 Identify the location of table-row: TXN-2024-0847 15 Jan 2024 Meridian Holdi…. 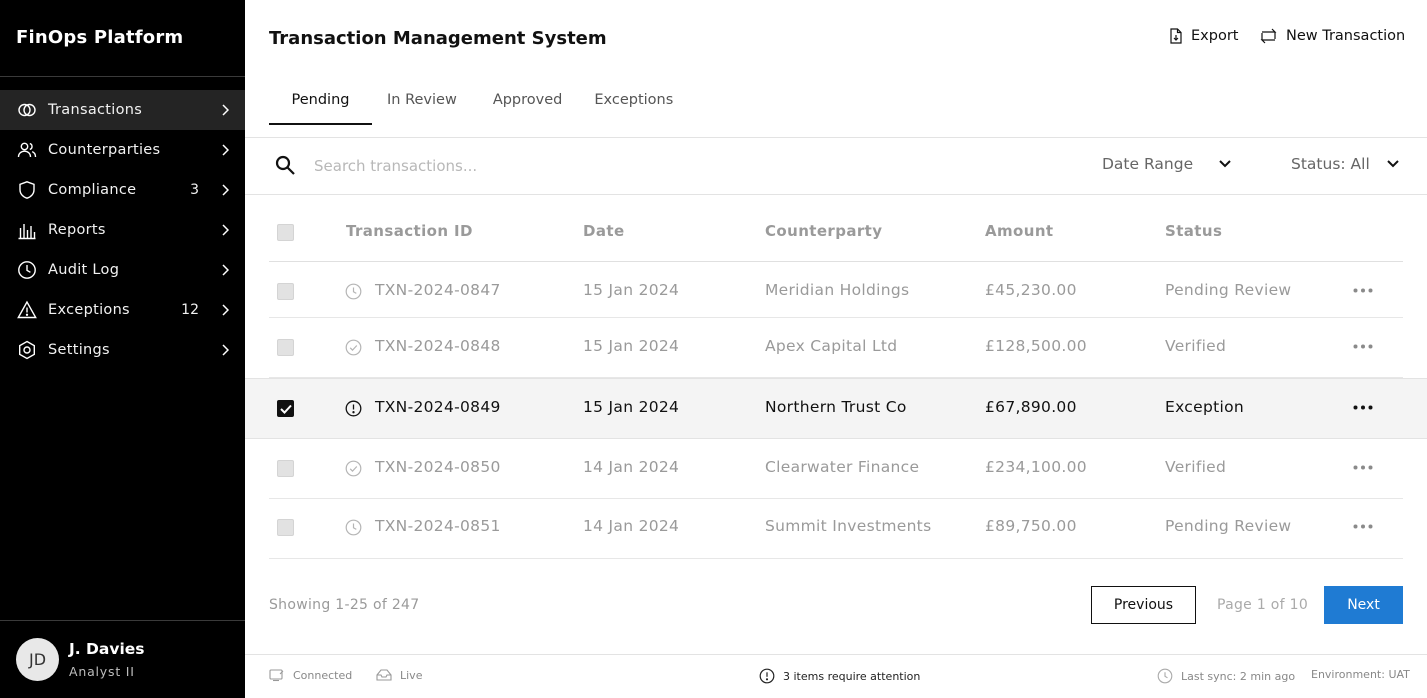
(836, 290).